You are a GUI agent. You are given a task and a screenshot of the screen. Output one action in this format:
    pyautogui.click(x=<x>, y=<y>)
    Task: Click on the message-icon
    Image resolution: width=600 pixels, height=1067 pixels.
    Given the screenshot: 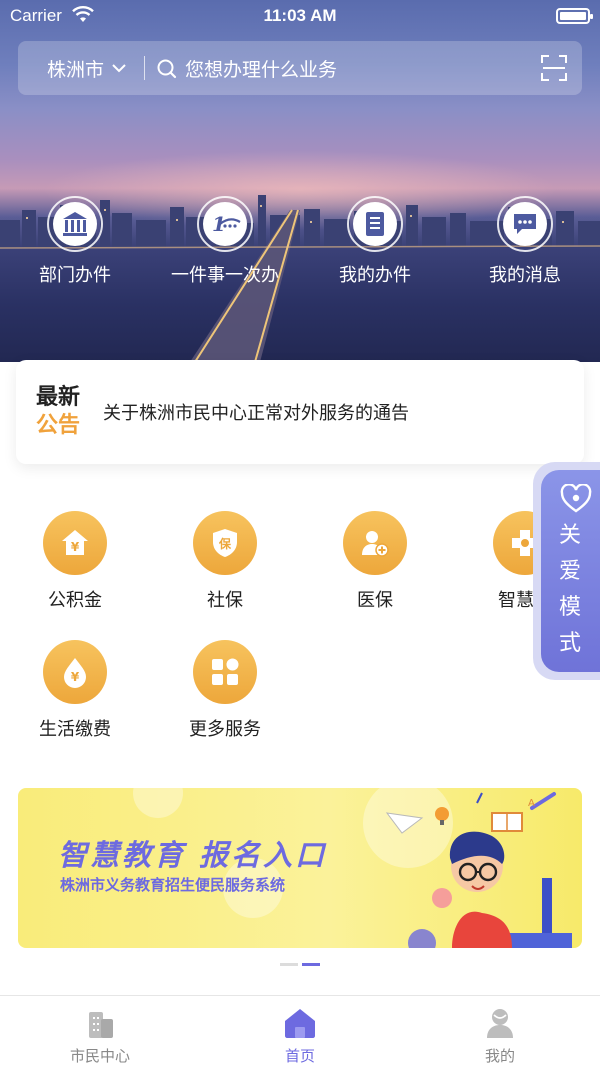 What is the action you would take?
    pyautogui.click(x=525, y=224)
    